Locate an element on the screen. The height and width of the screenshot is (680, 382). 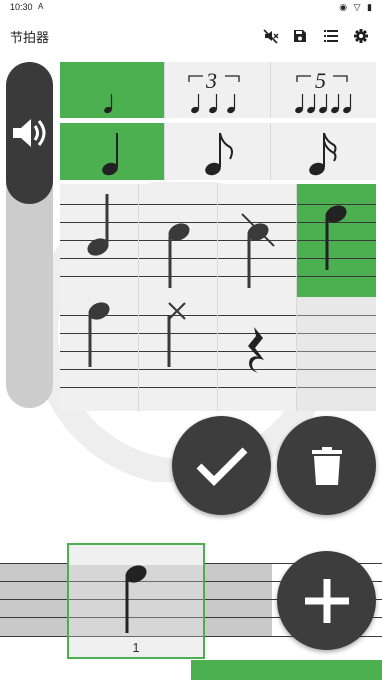
high-note-icon is located at coordinates (336, 237).